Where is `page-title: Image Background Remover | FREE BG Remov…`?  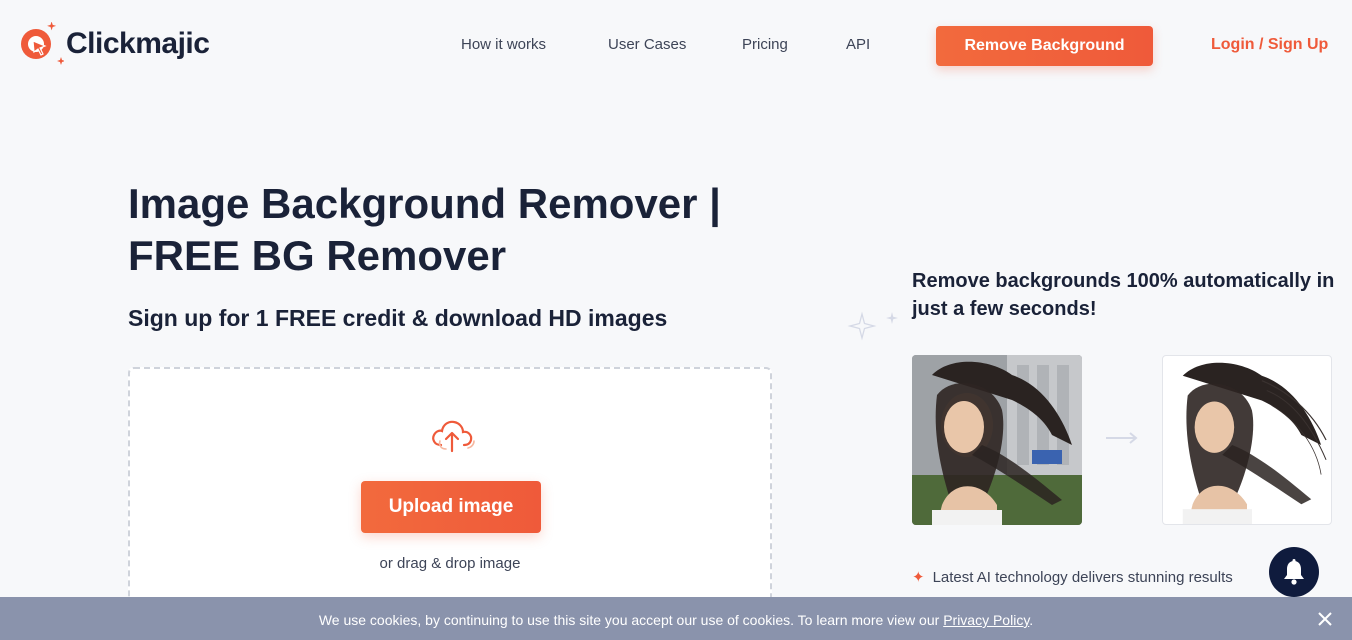
page-title: Image Background Remover | FREE BG Remov… is located at coordinates (424, 229).